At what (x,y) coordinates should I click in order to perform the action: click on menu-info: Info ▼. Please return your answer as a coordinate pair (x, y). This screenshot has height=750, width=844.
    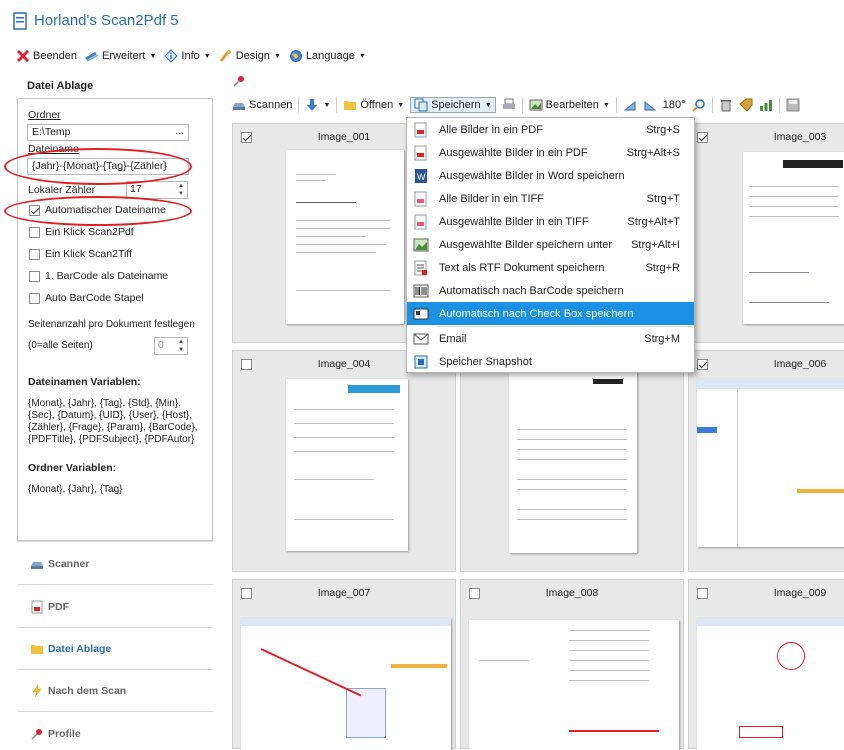
    Looking at the image, I should click on (187, 56).